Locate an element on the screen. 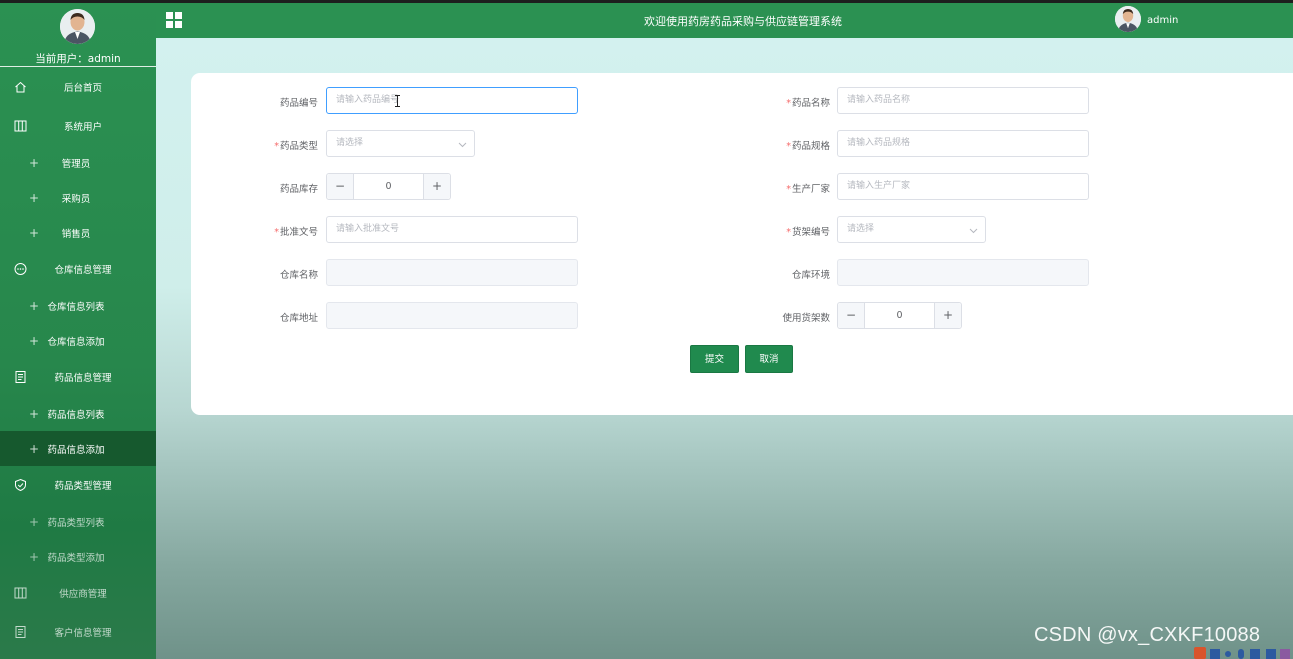 This screenshot has width=1293, height=659. sidebar-item-7: + 仓库信息添加 is located at coordinates (78, 340).